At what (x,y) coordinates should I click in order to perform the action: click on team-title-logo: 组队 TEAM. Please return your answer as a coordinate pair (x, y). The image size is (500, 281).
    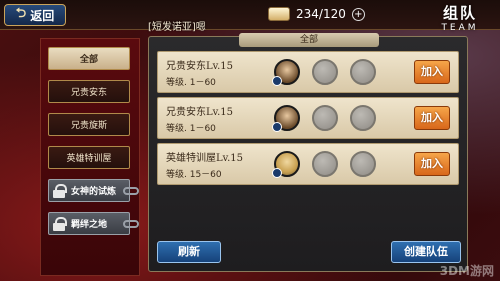
    Looking at the image, I should click on (460, 17).